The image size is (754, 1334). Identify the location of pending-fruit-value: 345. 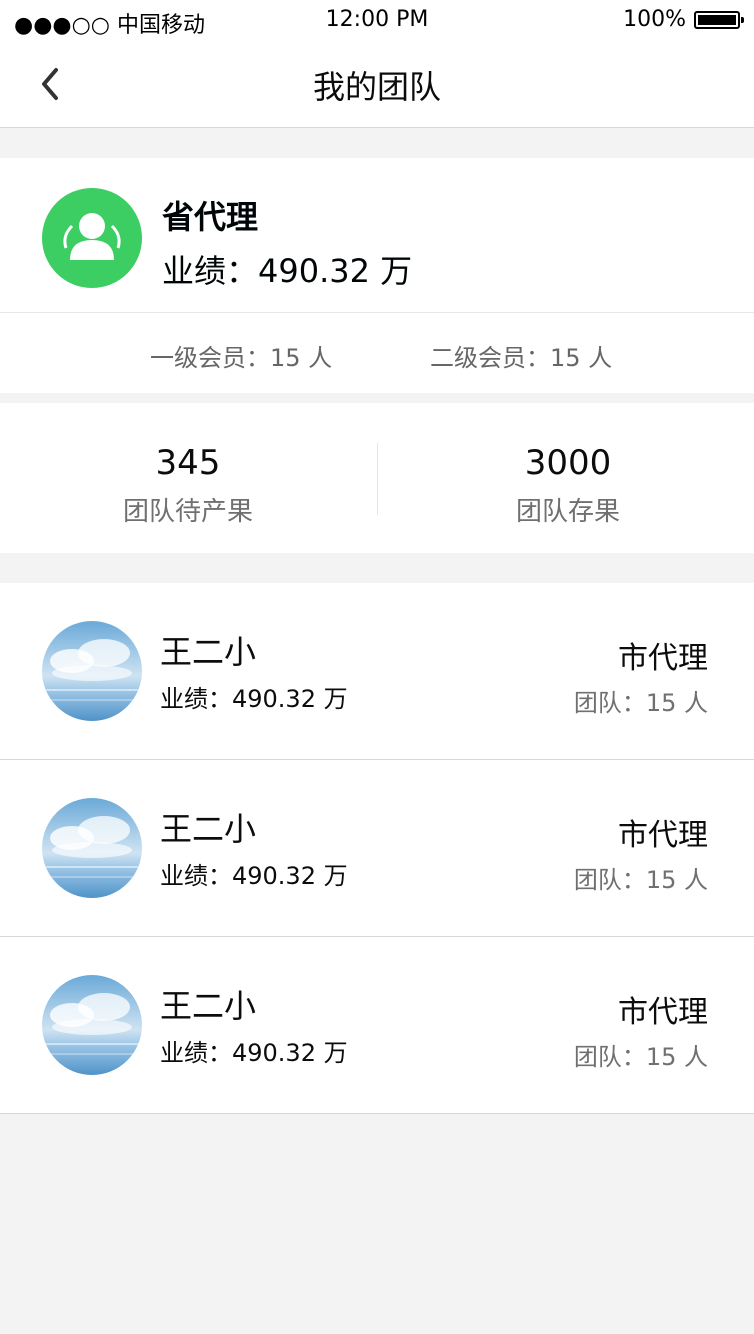
(188, 463).